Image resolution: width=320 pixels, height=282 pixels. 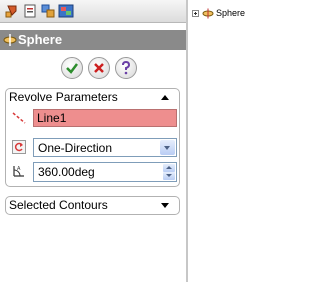 I want to click on expand-icon, so click(x=165, y=205).